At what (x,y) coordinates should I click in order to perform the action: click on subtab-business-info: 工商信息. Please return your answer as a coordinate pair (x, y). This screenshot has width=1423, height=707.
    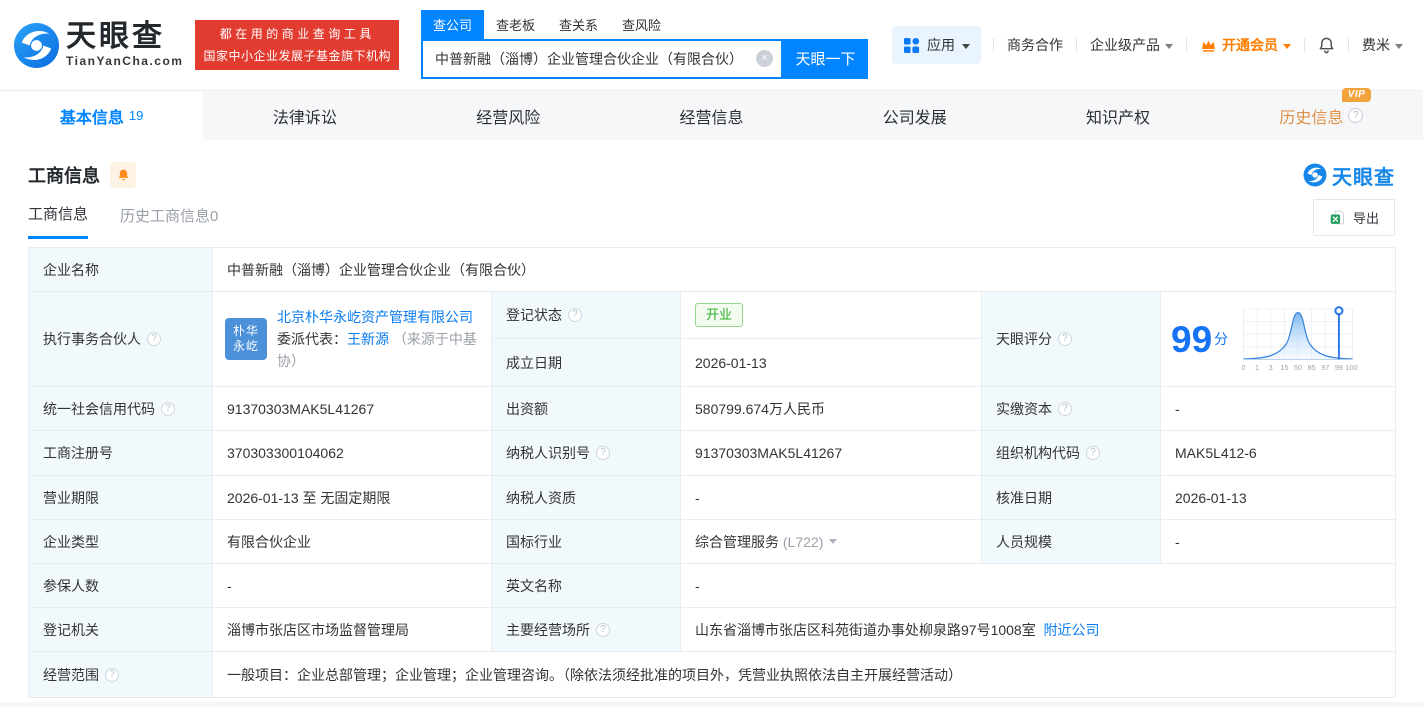
    Looking at the image, I should click on (58, 221).